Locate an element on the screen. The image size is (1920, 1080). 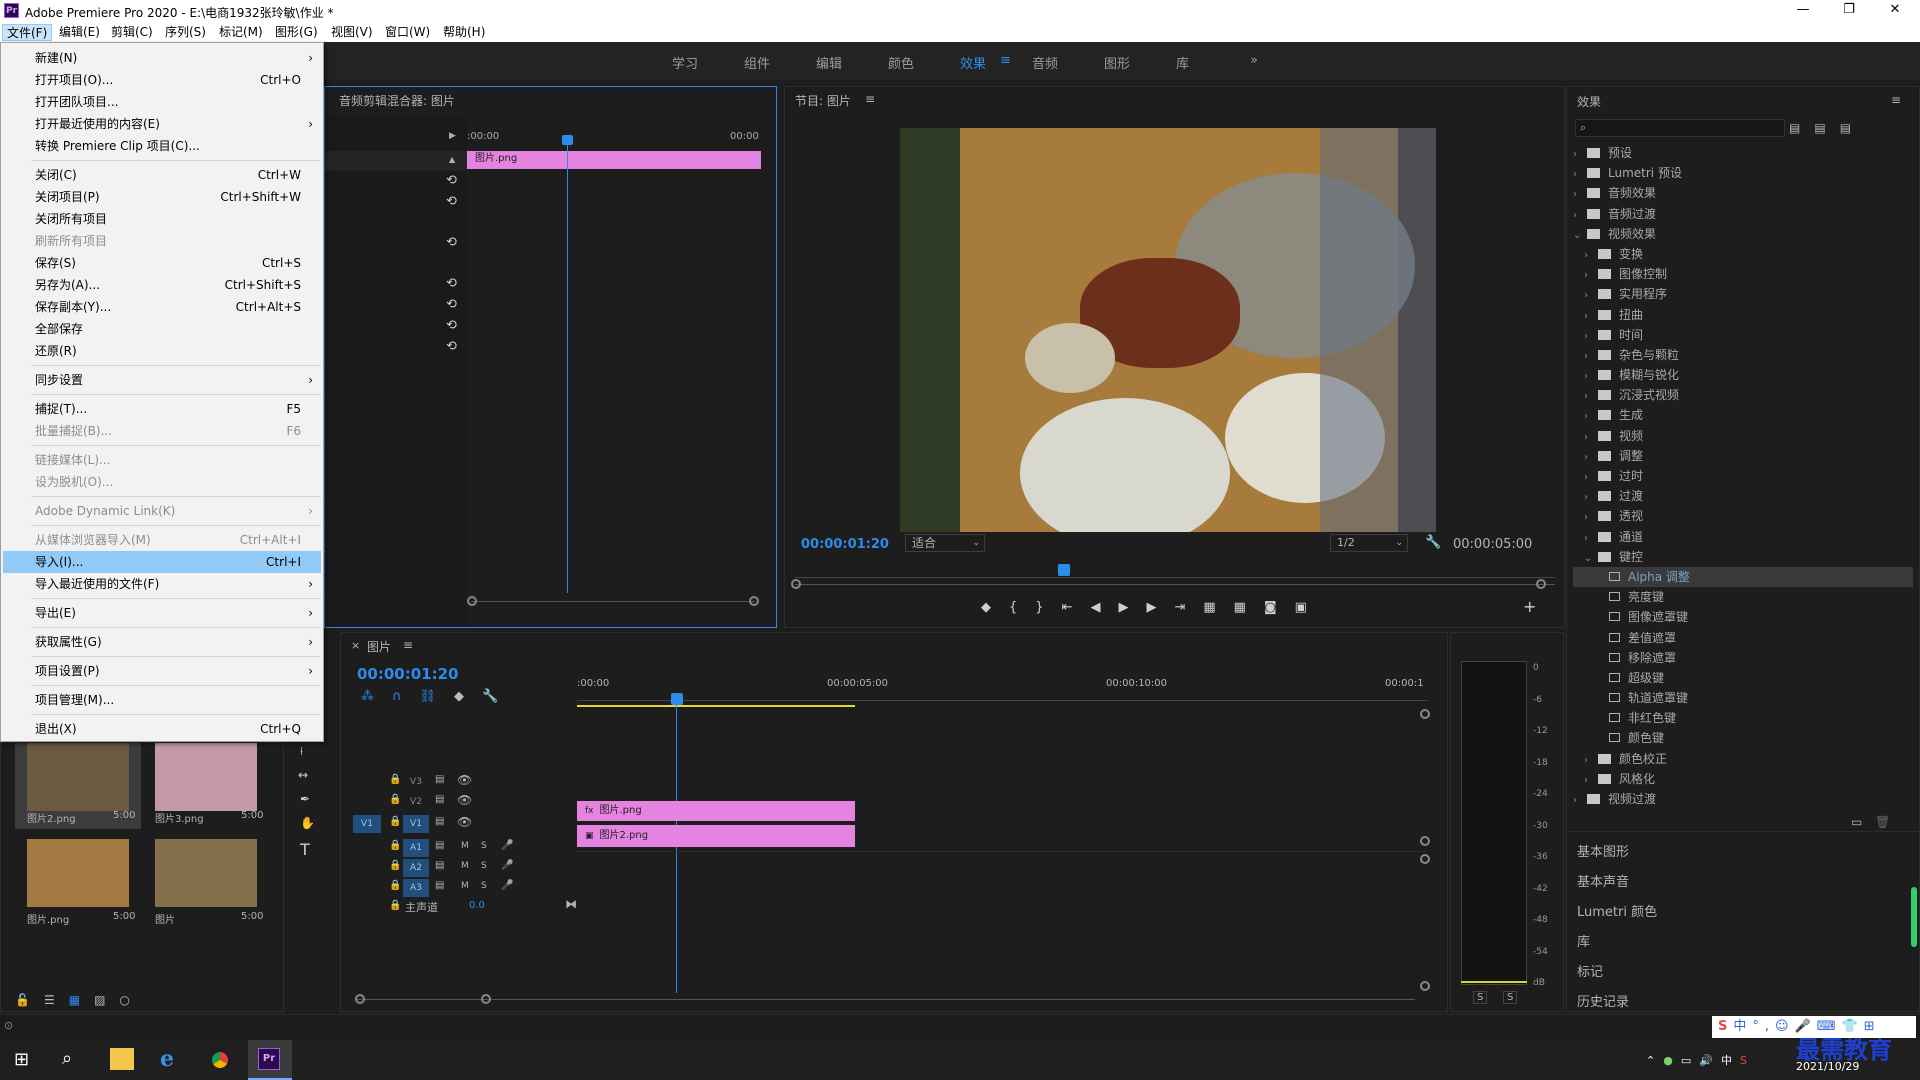
resolution-dropdown: 1/2 ⌄ is located at coordinates (1369, 543).